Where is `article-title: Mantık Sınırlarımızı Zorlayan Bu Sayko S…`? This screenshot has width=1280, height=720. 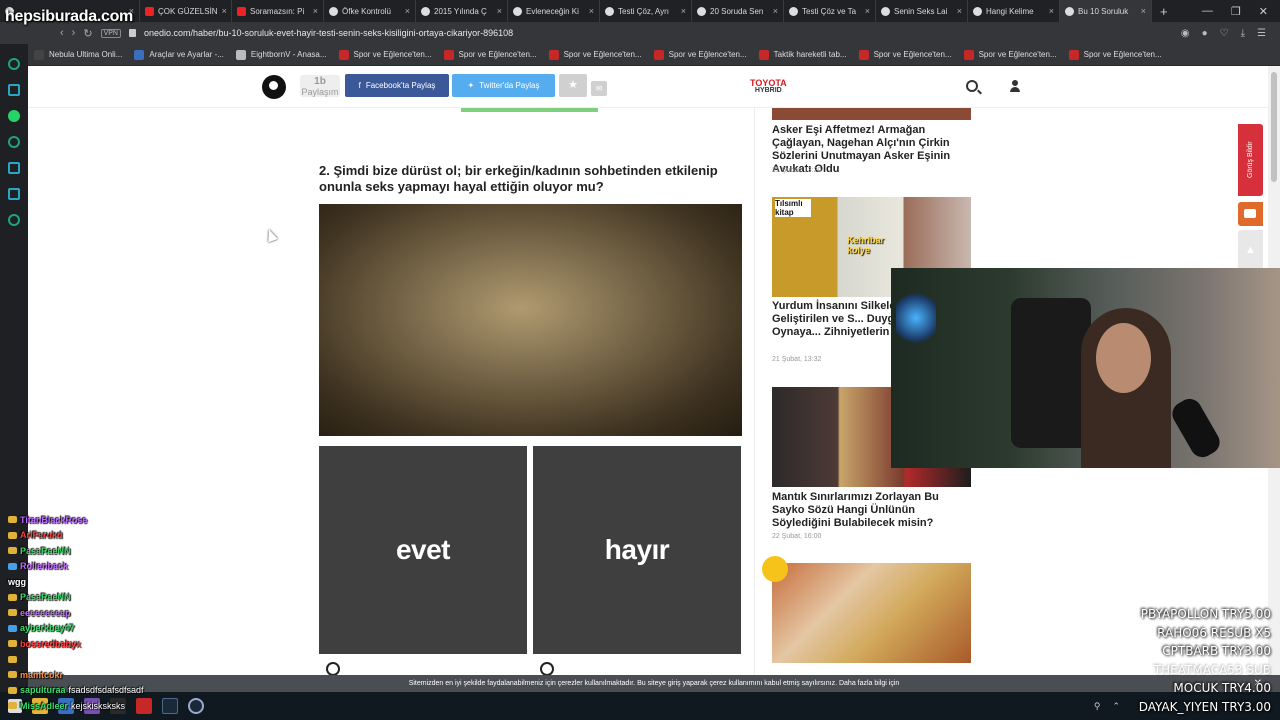
article-title: Mantık Sınırlarımızı Zorlayan Bu Sayko S… is located at coordinates (872, 510).